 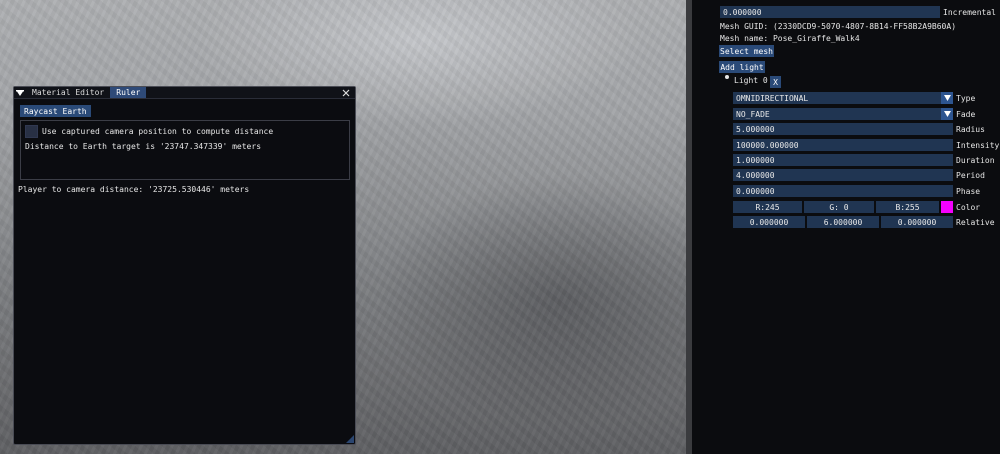 I want to click on mesh-name-text: Mesh name: Pose_Giraffe_Walk4, so click(x=790, y=38).